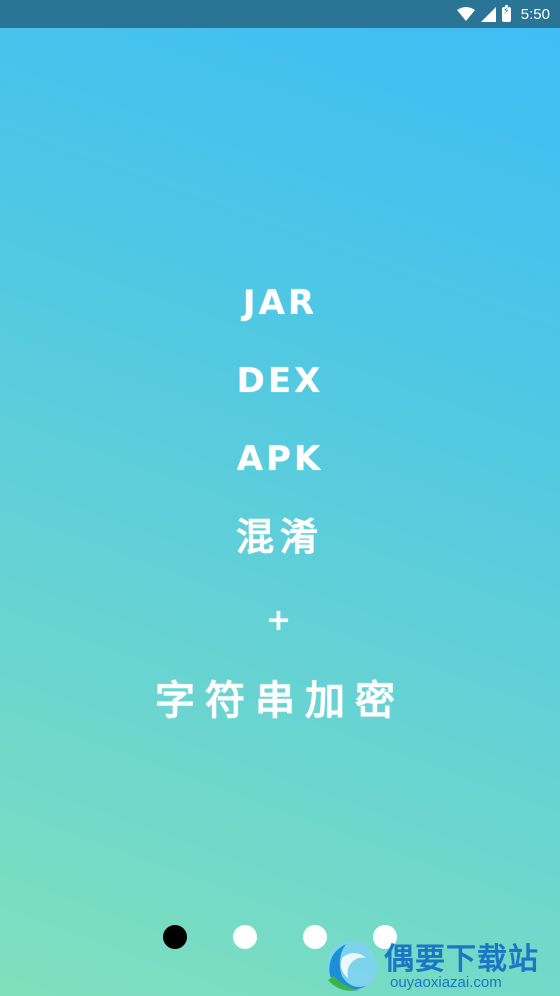 The width and height of the screenshot is (560, 996). What do you see at coordinates (535, 14) in the screenshot?
I see `status-time: 5:50` at bounding box center [535, 14].